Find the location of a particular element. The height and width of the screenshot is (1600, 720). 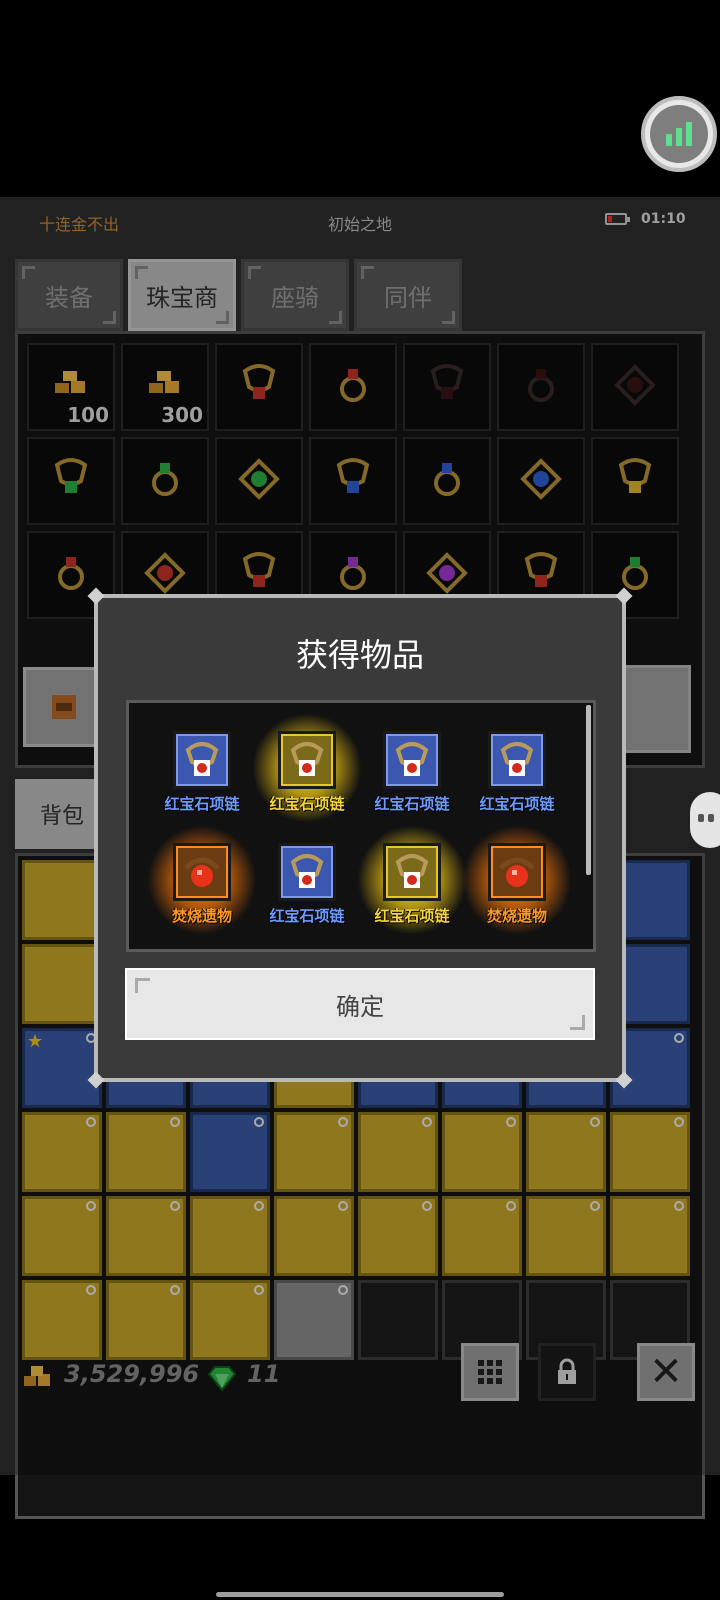

dialog-title: 获得物品 is located at coordinates (359, 655).